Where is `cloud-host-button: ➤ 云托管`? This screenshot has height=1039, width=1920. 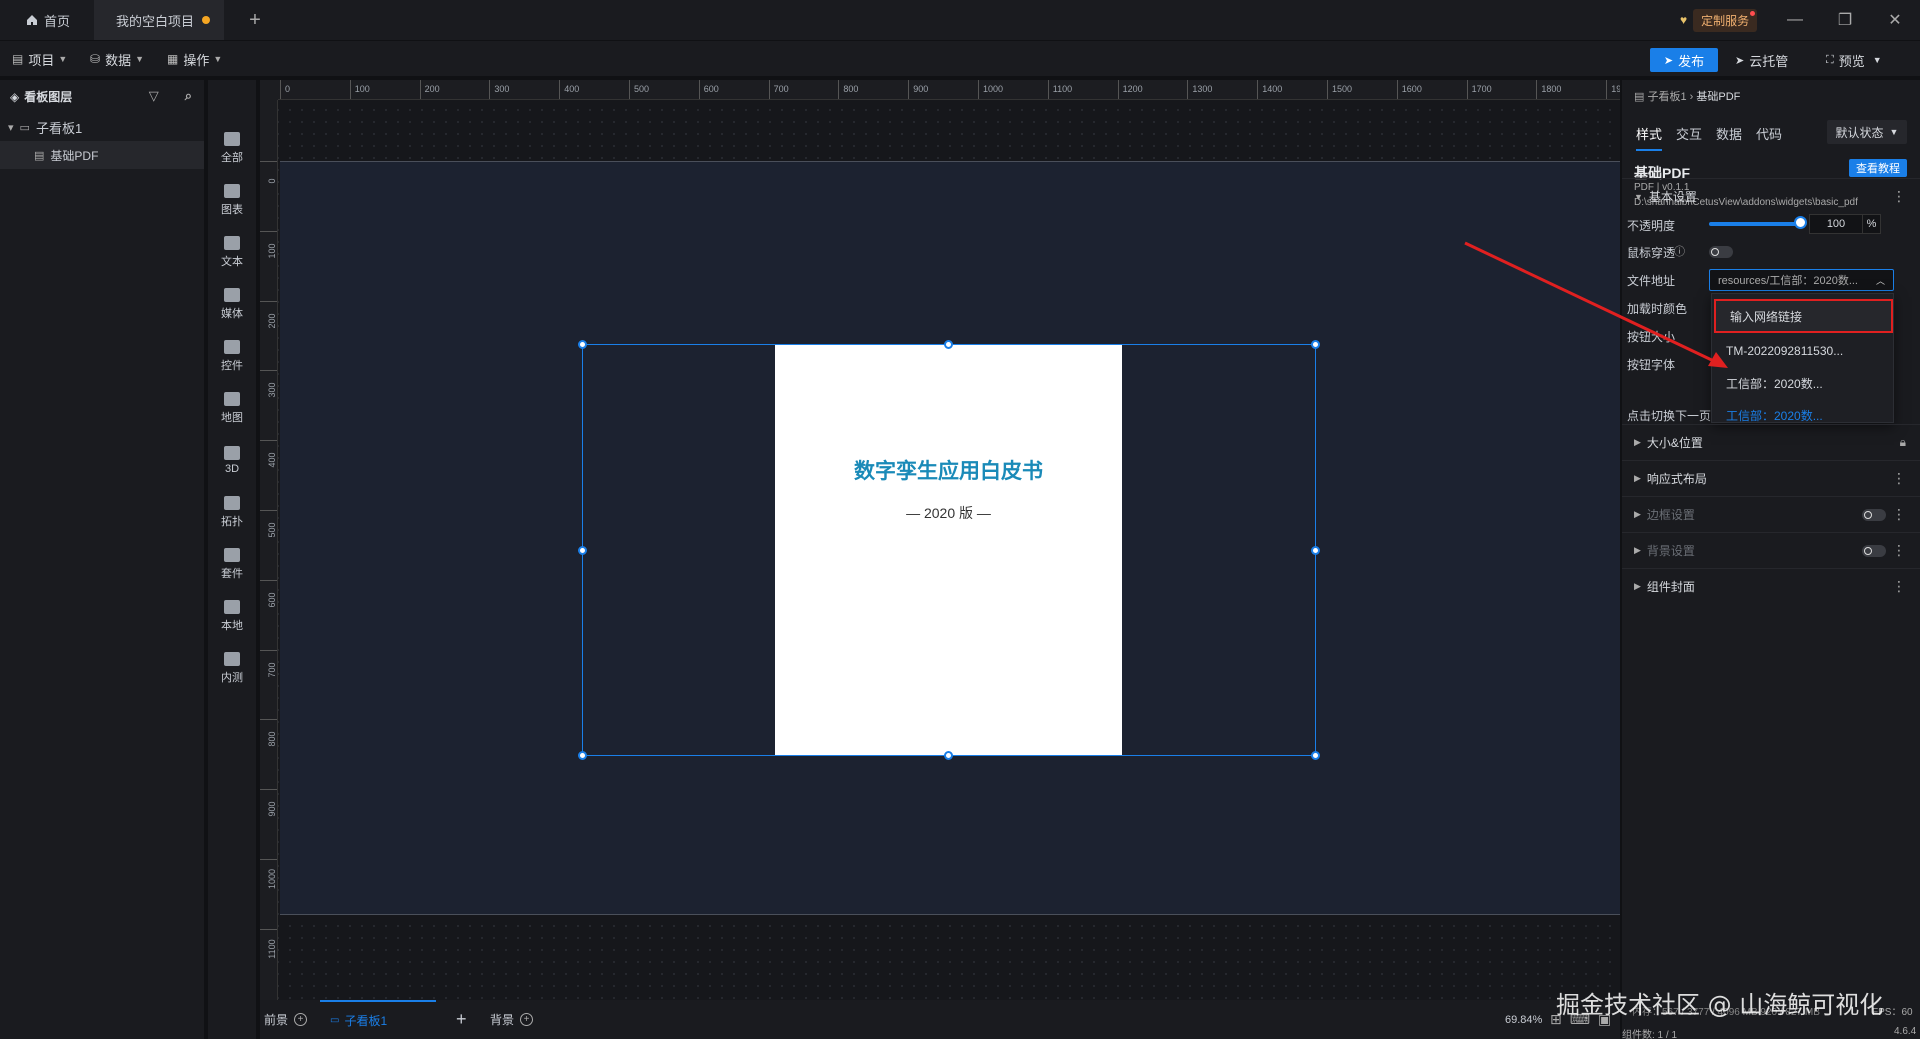 cloud-host-button: ➤ 云托管 is located at coordinates (1761, 60).